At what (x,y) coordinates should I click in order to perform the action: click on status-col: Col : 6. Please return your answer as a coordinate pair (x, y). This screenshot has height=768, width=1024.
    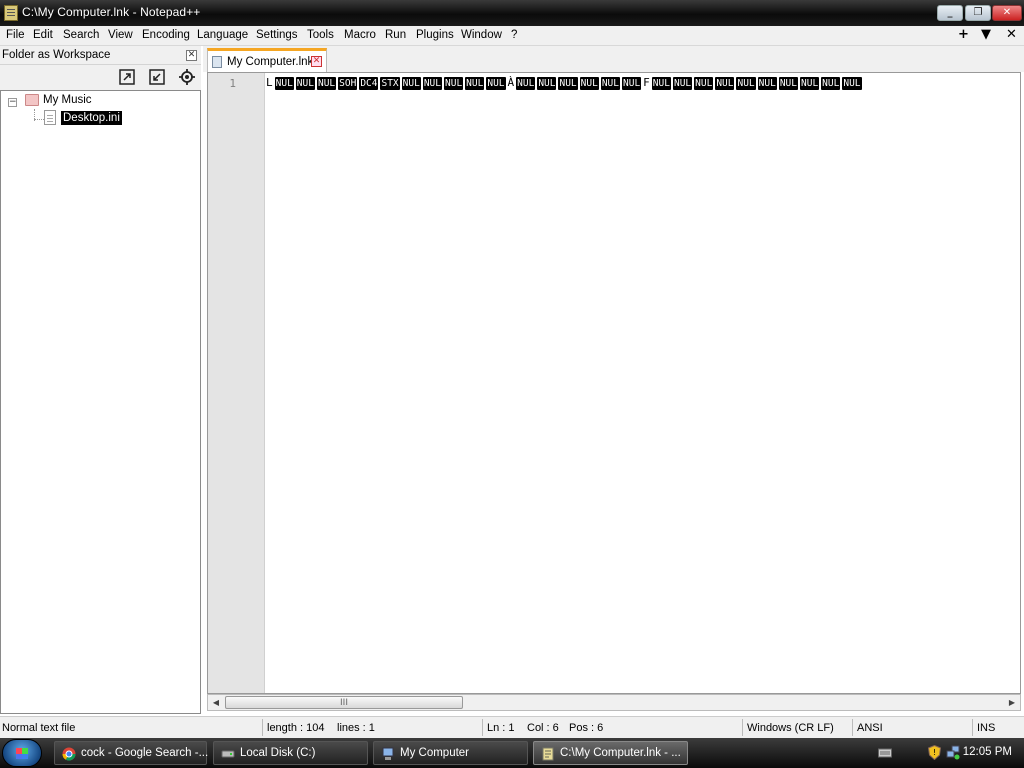
    Looking at the image, I should click on (543, 728).